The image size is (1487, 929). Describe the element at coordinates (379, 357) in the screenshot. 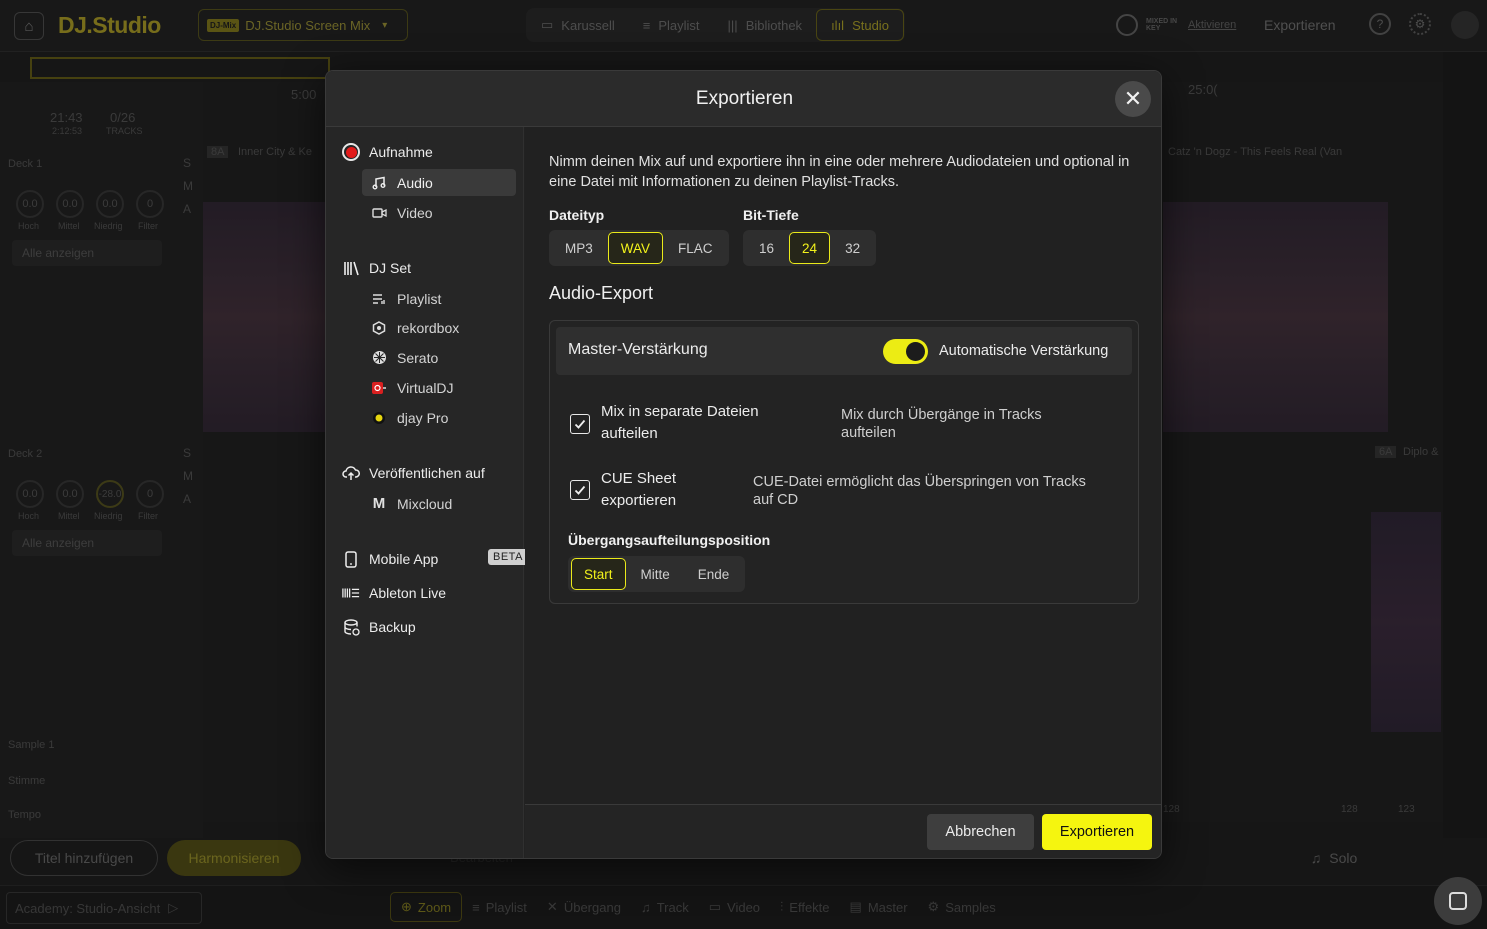

I see `serato-icon` at that location.